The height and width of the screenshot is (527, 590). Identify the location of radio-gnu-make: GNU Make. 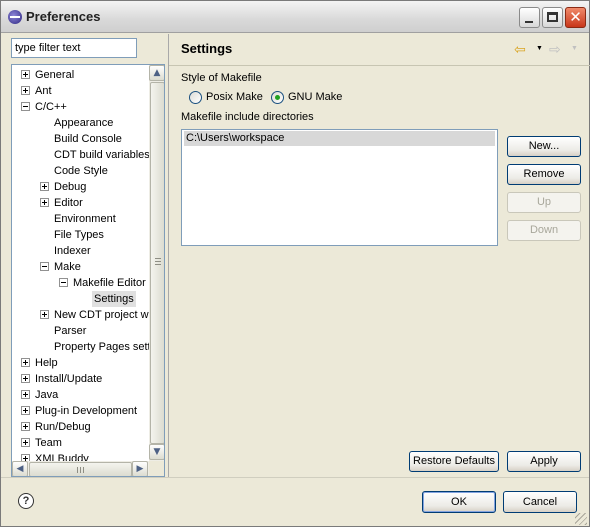
(308, 98).